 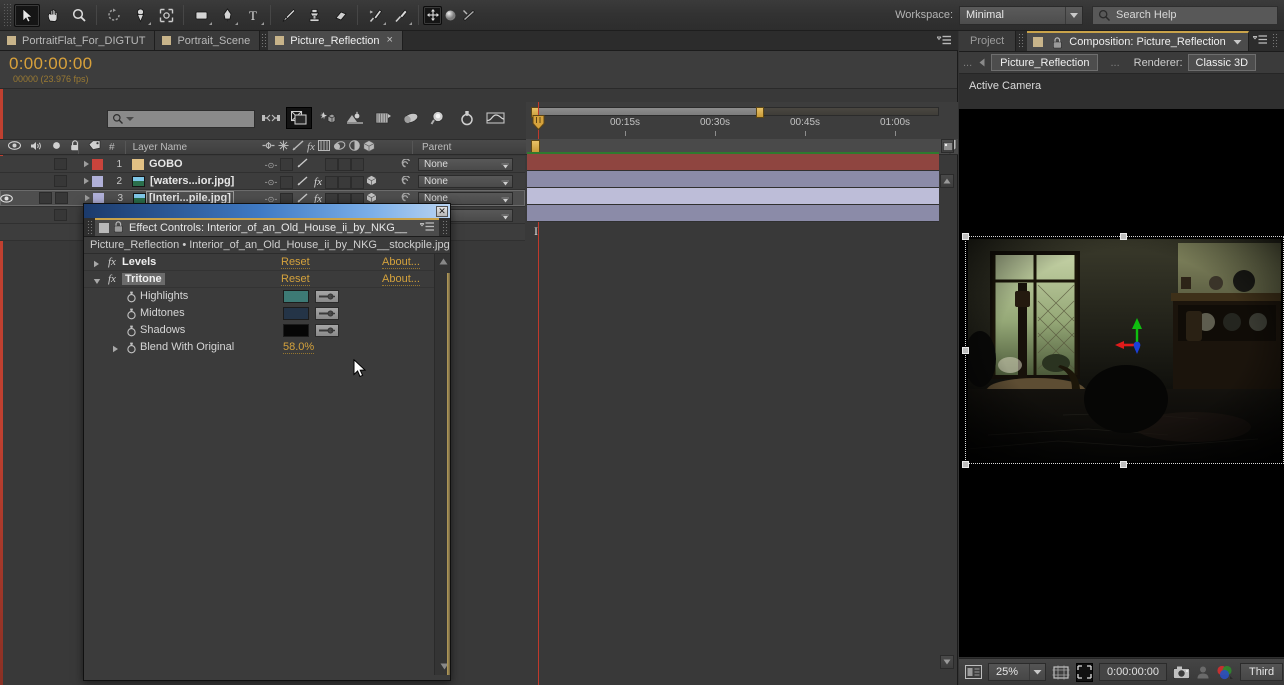 What do you see at coordinates (1203, 672) in the screenshot?
I see `show-snapshot-icon` at bounding box center [1203, 672].